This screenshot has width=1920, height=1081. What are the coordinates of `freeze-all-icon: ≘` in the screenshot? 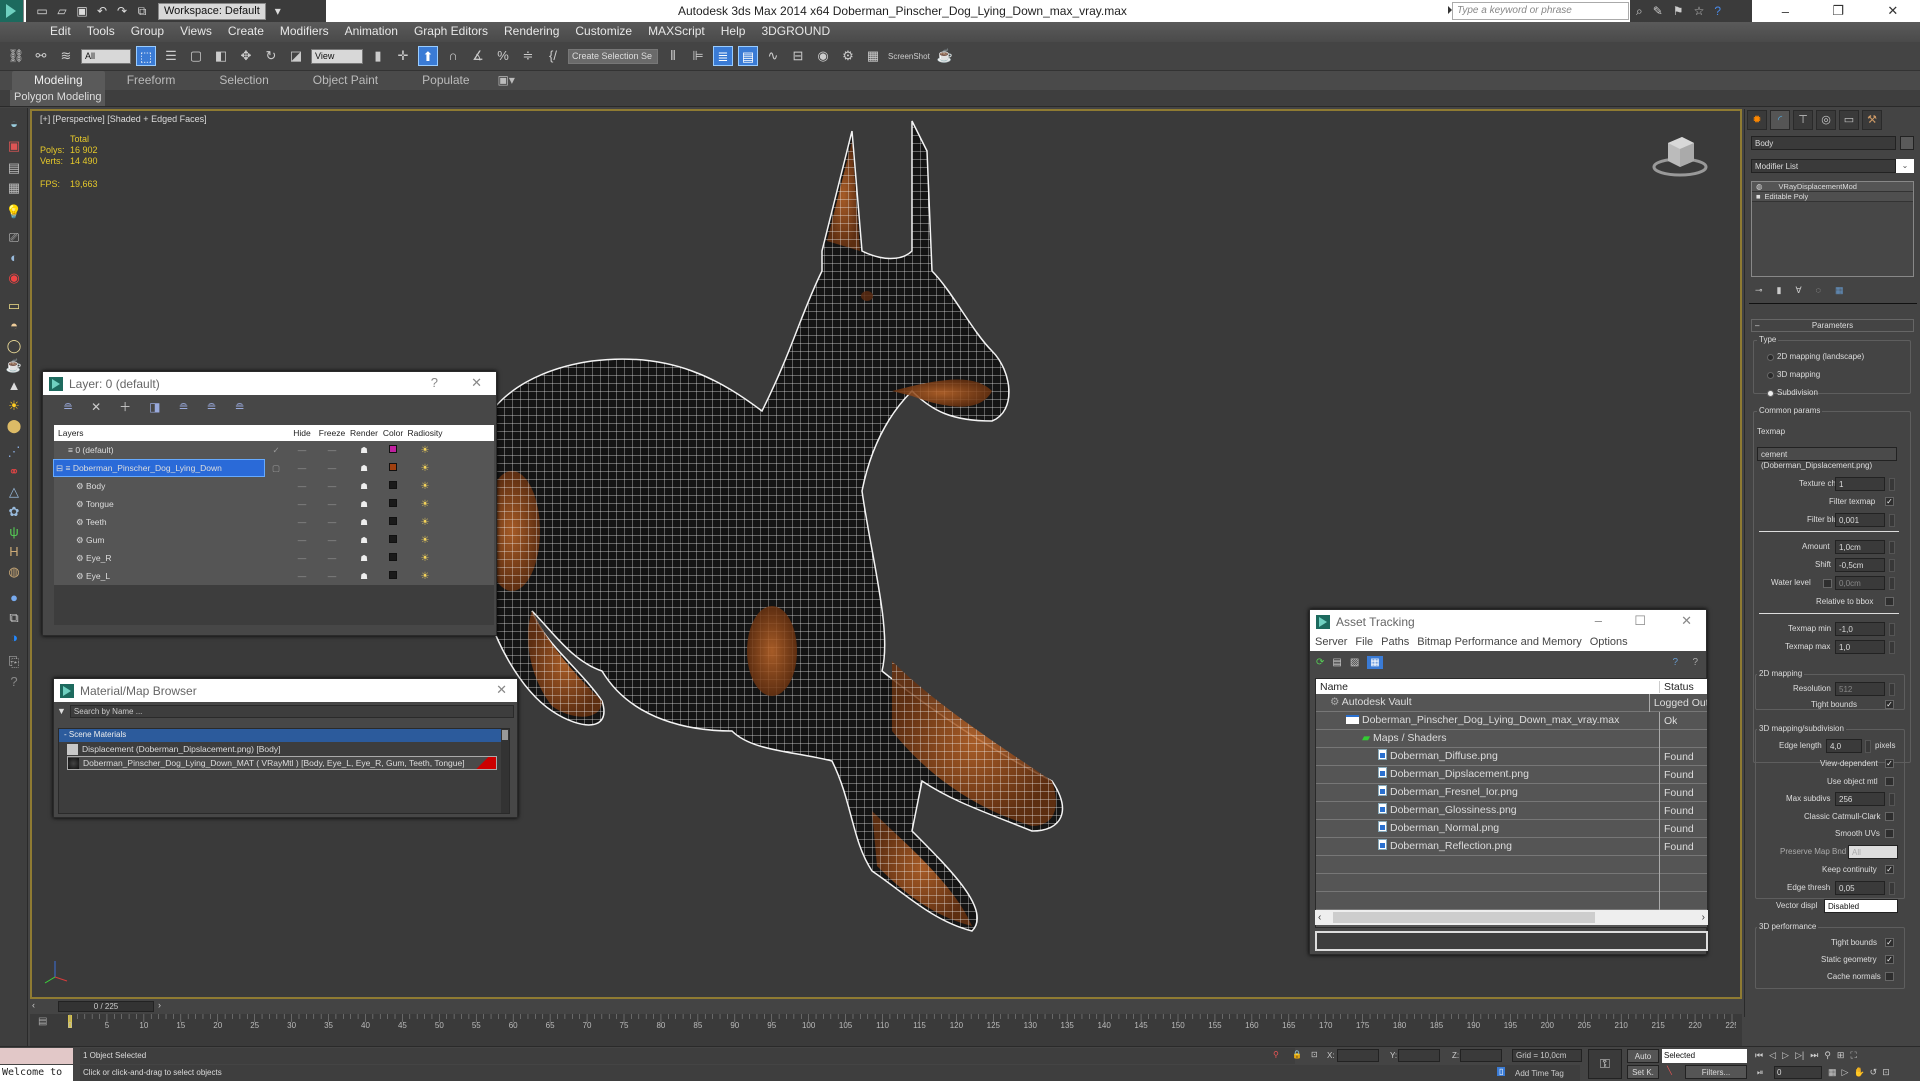 It's located at (240, 407).